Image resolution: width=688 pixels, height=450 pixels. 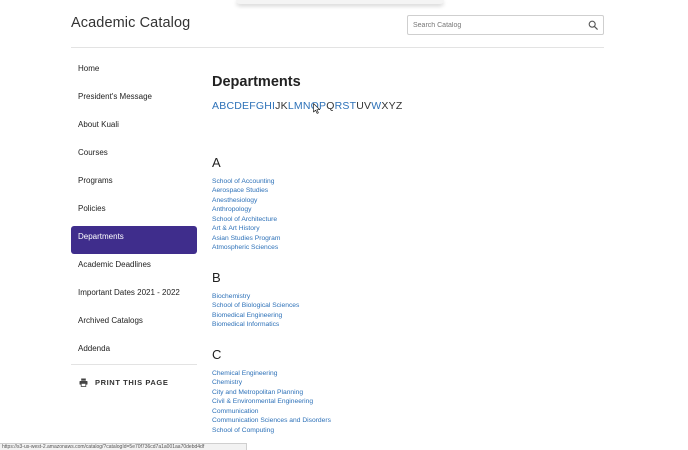 I want to click on group-letter: C, so click(x=217, y=354).